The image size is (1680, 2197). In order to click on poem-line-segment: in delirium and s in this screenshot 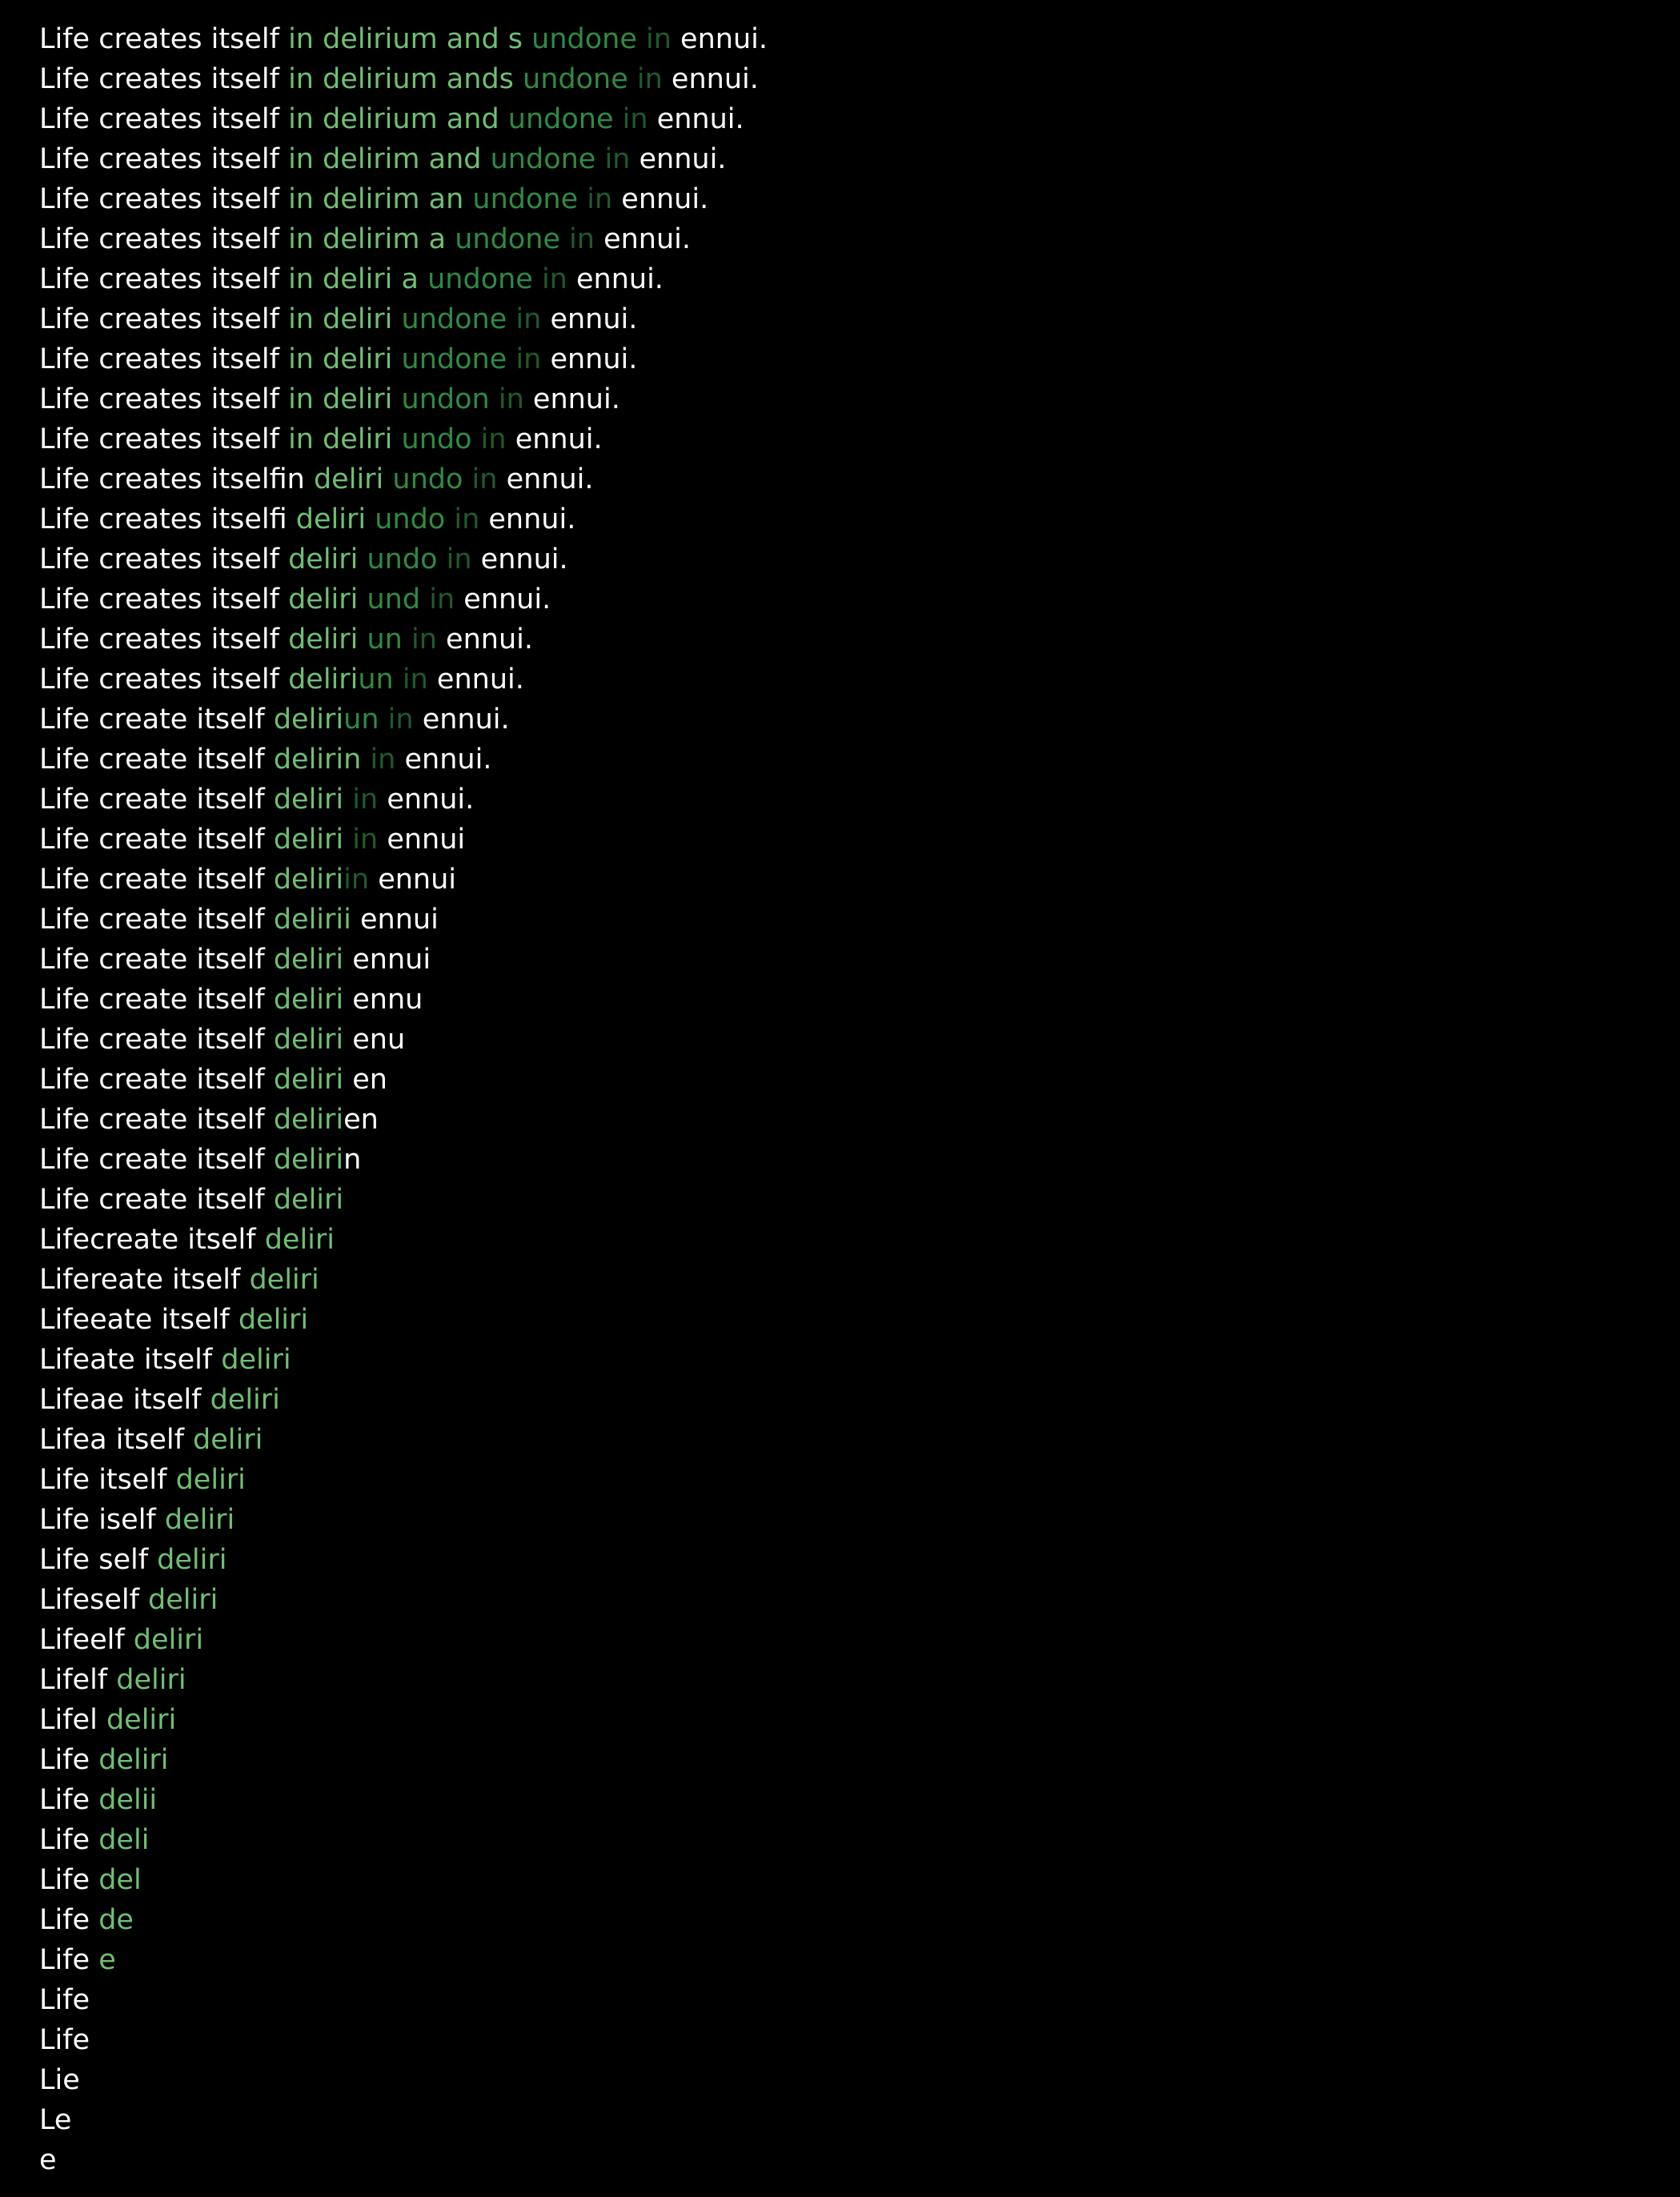, I will do `click(410, 39)`.